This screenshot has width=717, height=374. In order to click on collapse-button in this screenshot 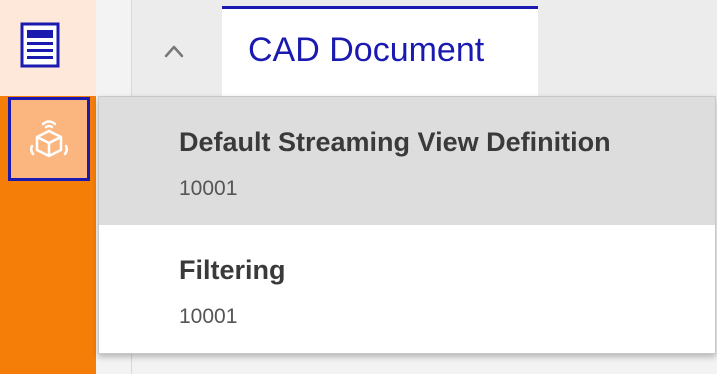, I will do `click(174, 50)`.